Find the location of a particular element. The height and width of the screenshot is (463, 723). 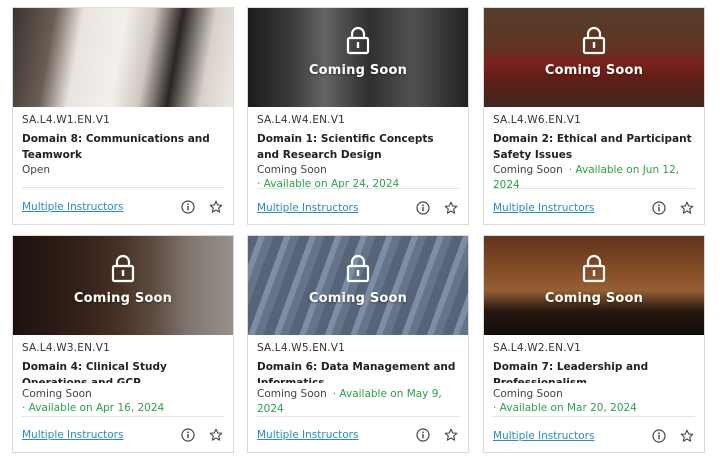

availability-date: · Available on Apr 16, 2024 is located at coordinates (93, 408).